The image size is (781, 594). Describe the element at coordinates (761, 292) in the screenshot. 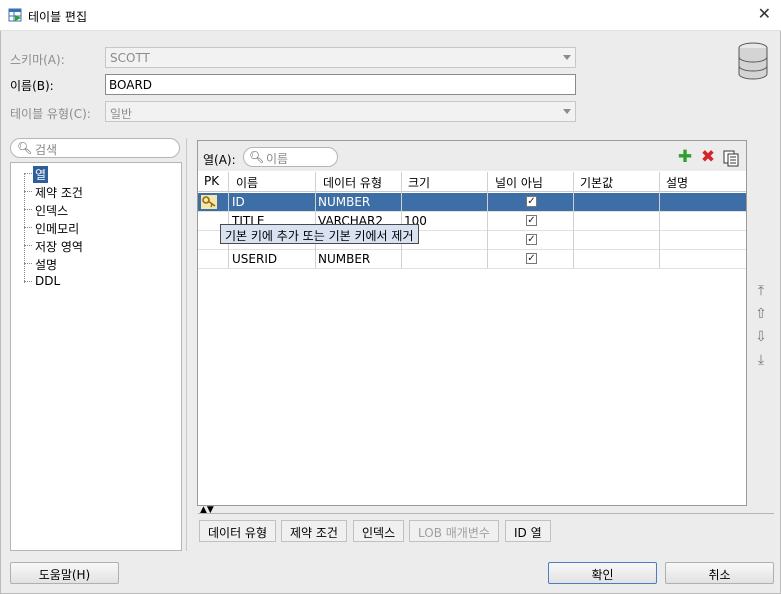

I see `move-top-icon: ⤒` at that location.